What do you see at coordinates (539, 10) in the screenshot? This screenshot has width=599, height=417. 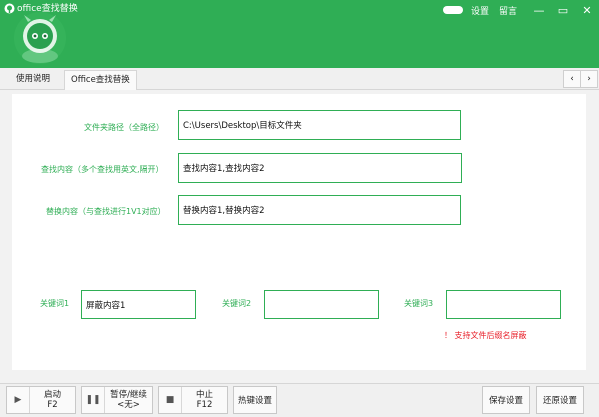 I see `minimize-button: —` at bounding box center [539, 10].